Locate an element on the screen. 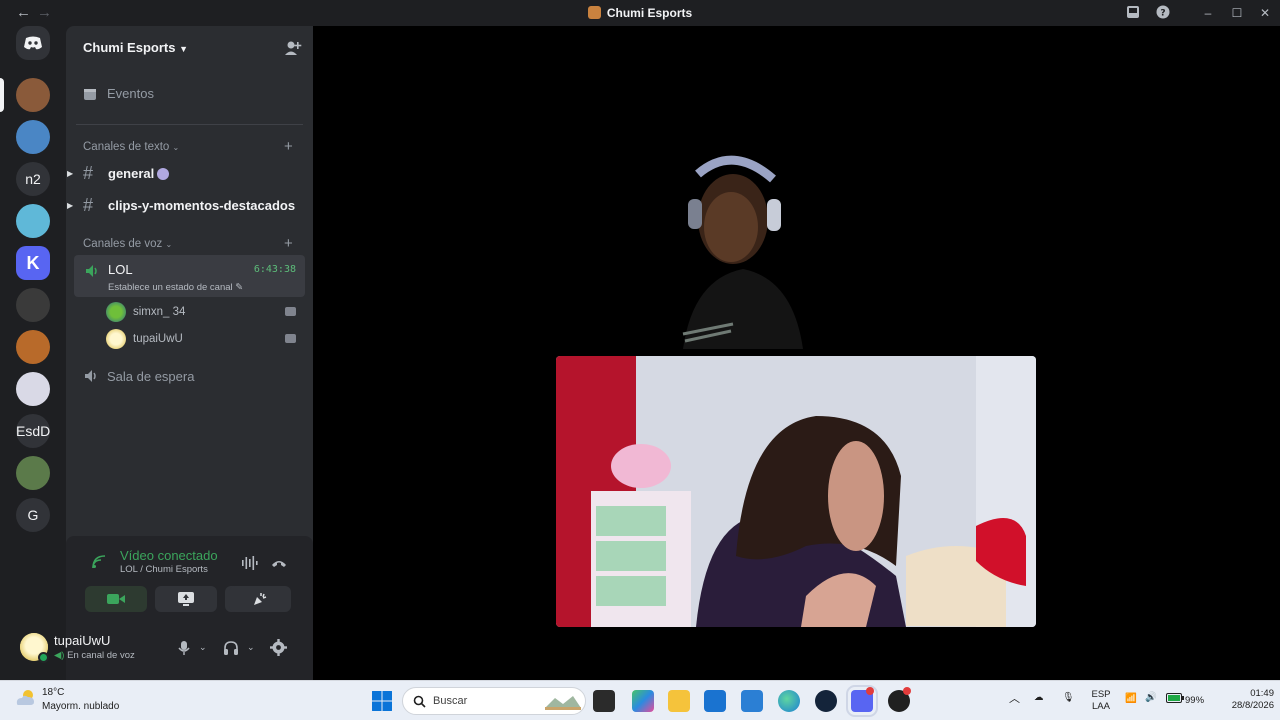 This screenshot has width=1280, height=720. gear-icon is located at coordinates (278, 647).